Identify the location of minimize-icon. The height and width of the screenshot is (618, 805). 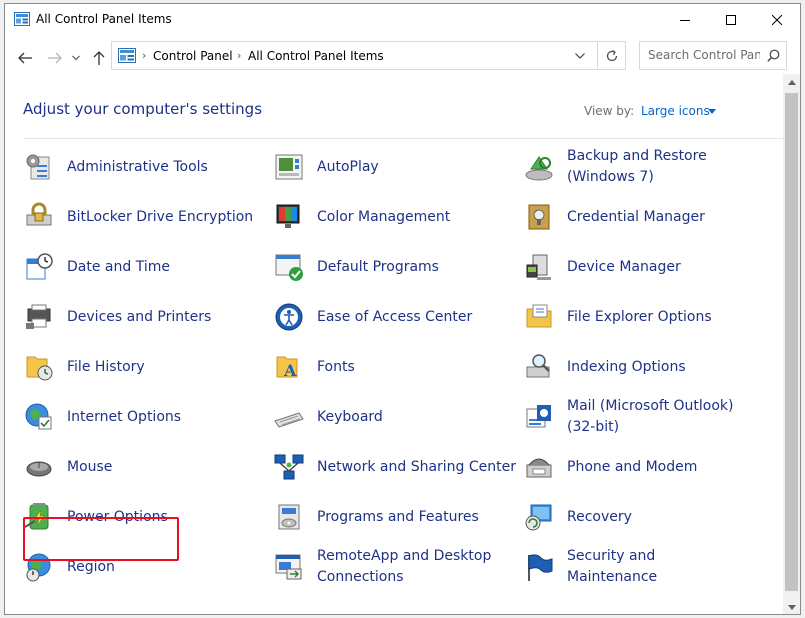
(685, 20).